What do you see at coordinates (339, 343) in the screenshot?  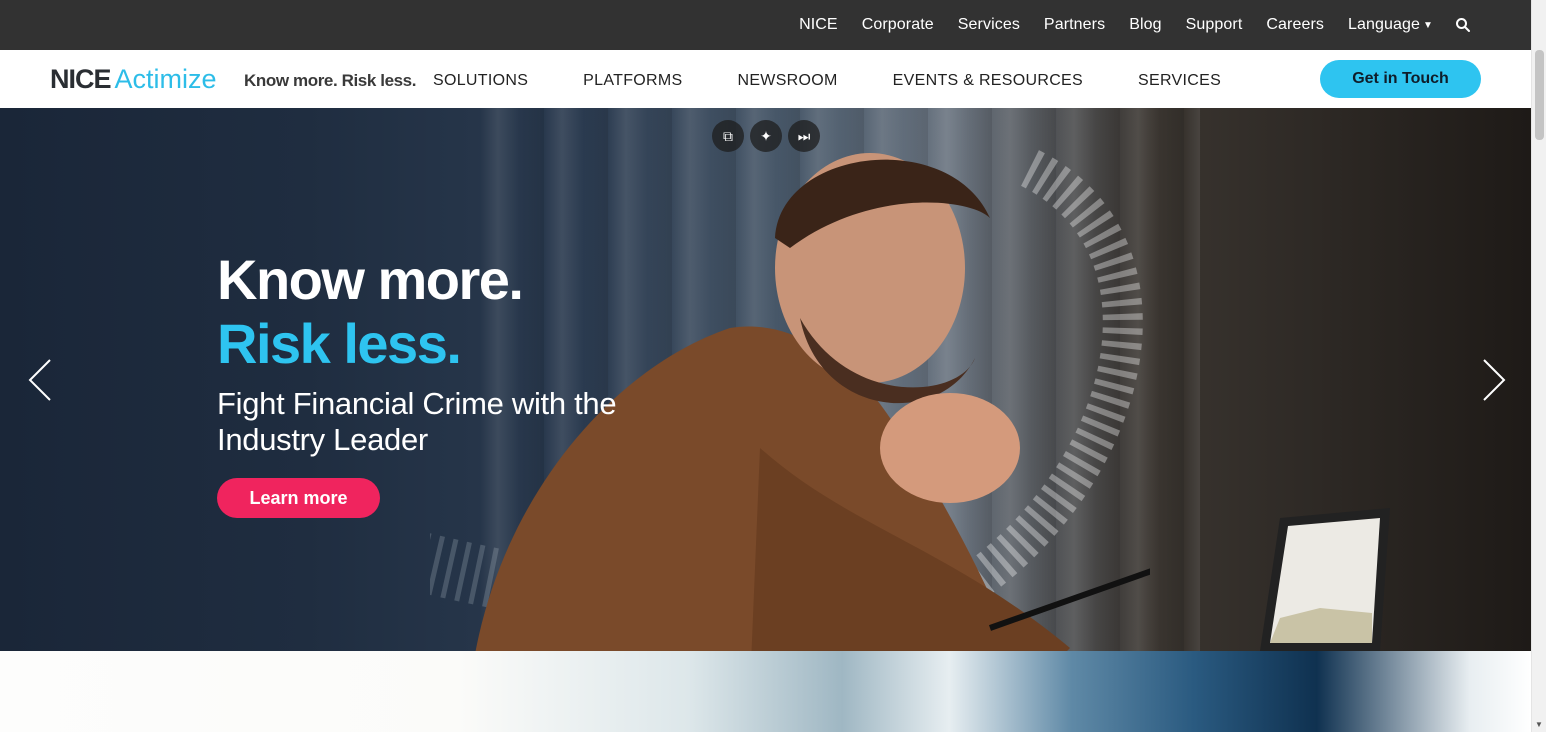 I see `hero-headline-2: Risk less.` at bounding box center [339, 343].